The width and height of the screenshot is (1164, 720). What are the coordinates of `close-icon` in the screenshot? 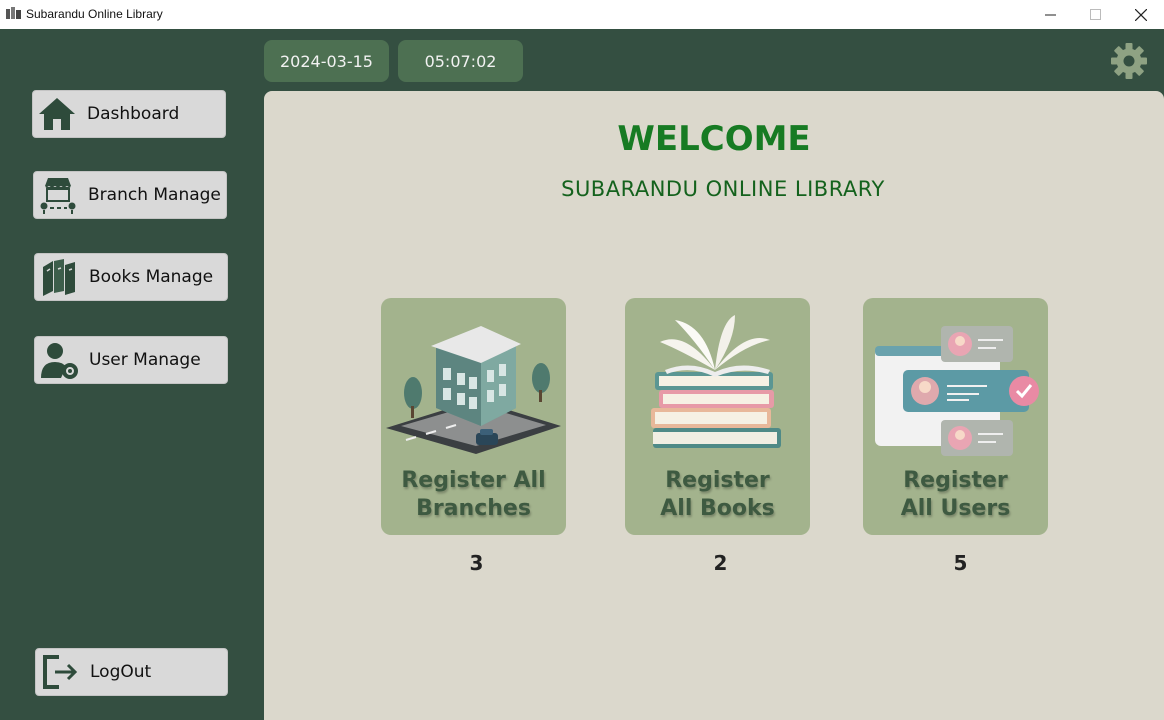 It's located at (1141, 14).